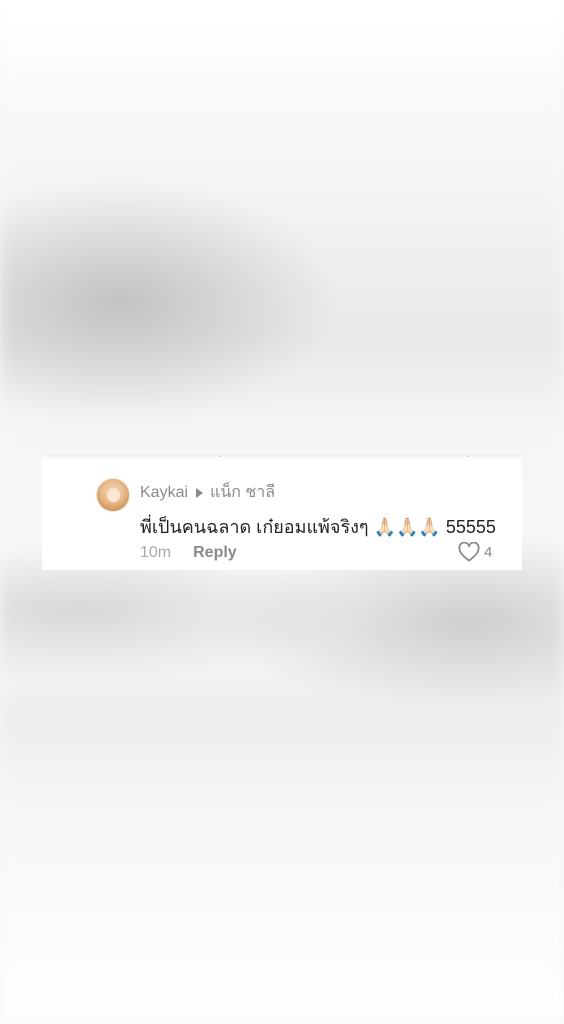  Describe the element at coordinates (215, 553) in the screenshot. I see `reply-button: Reply` at that location.